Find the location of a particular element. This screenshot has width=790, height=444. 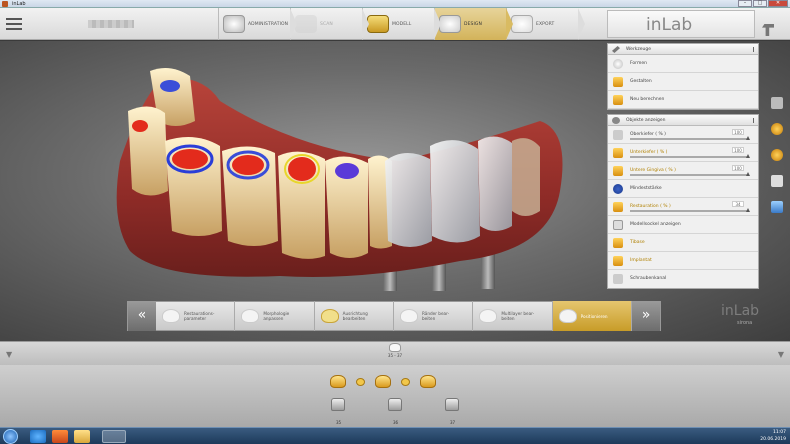

workflow-step-raender: Ränder bear- beiten is located at coordinates (434, 316).